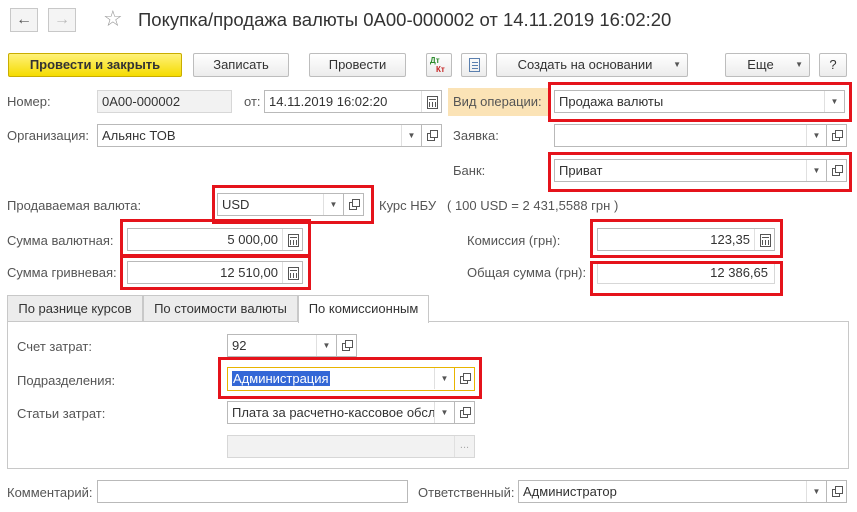  Describe the element at coordinates (466, 492) in the screenshot. I see `responsible-label: Ответственный:` at that location.